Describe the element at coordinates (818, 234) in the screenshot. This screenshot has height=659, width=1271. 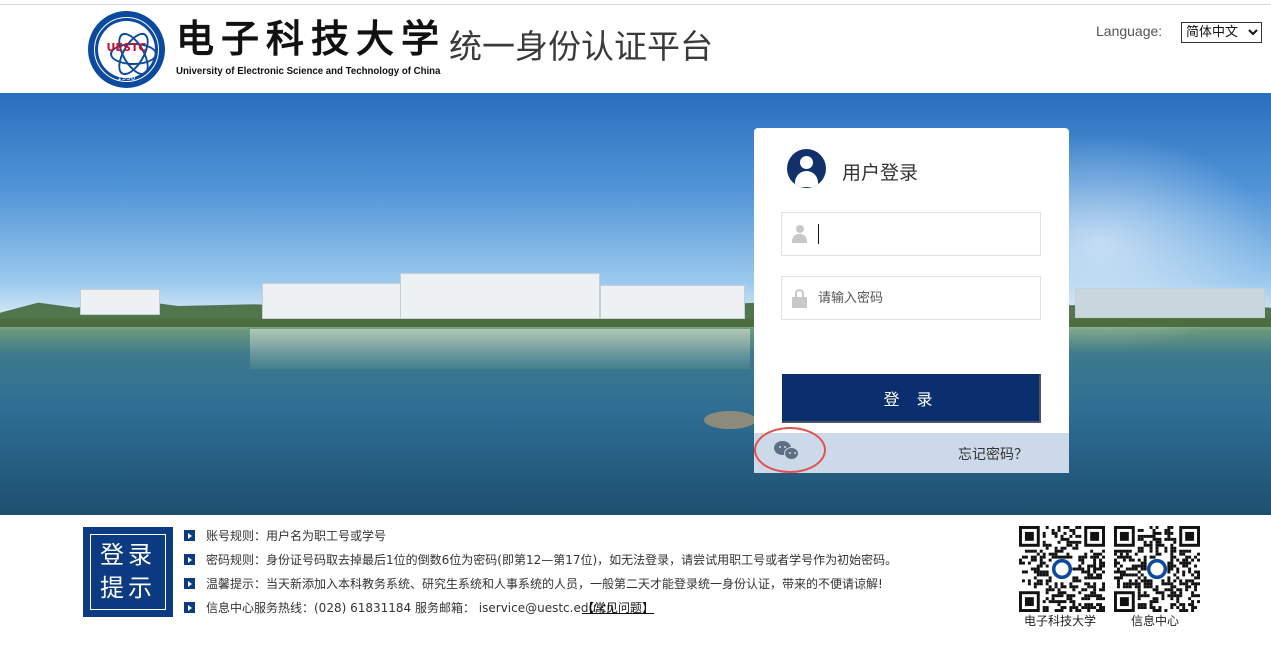
I see `text-caret` at that location.